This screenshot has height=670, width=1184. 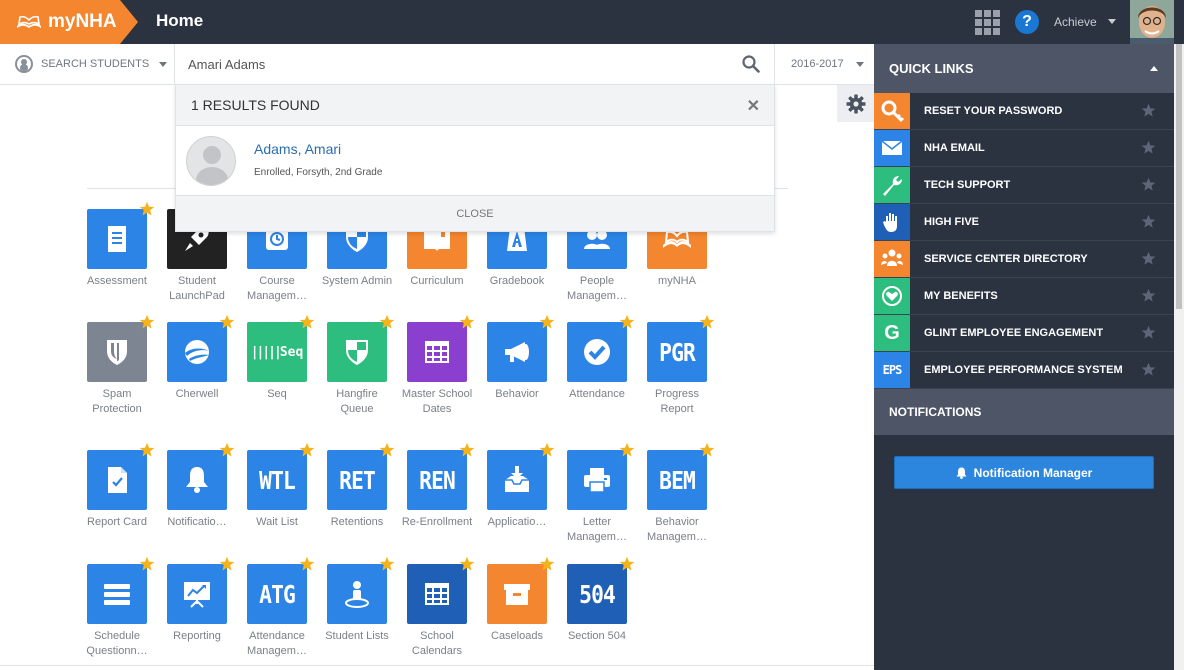 What do you see at coordinates (318, 149) in the screenshot?
I see `student-name-link: Adams, Amari` at bounding box center [318, 149].